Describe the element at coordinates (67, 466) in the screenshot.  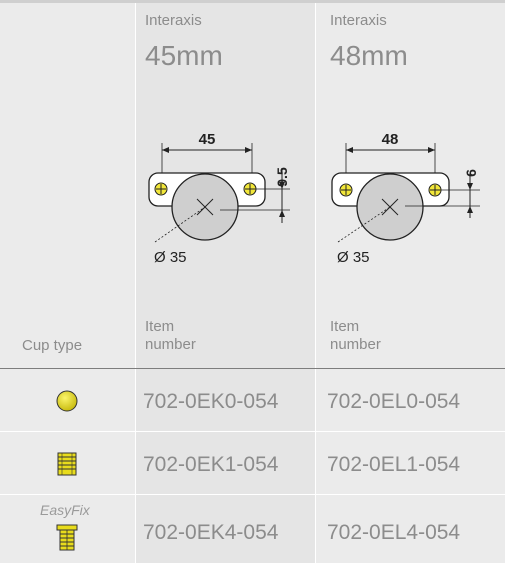
I see `dowel-cup-icon` at that location.